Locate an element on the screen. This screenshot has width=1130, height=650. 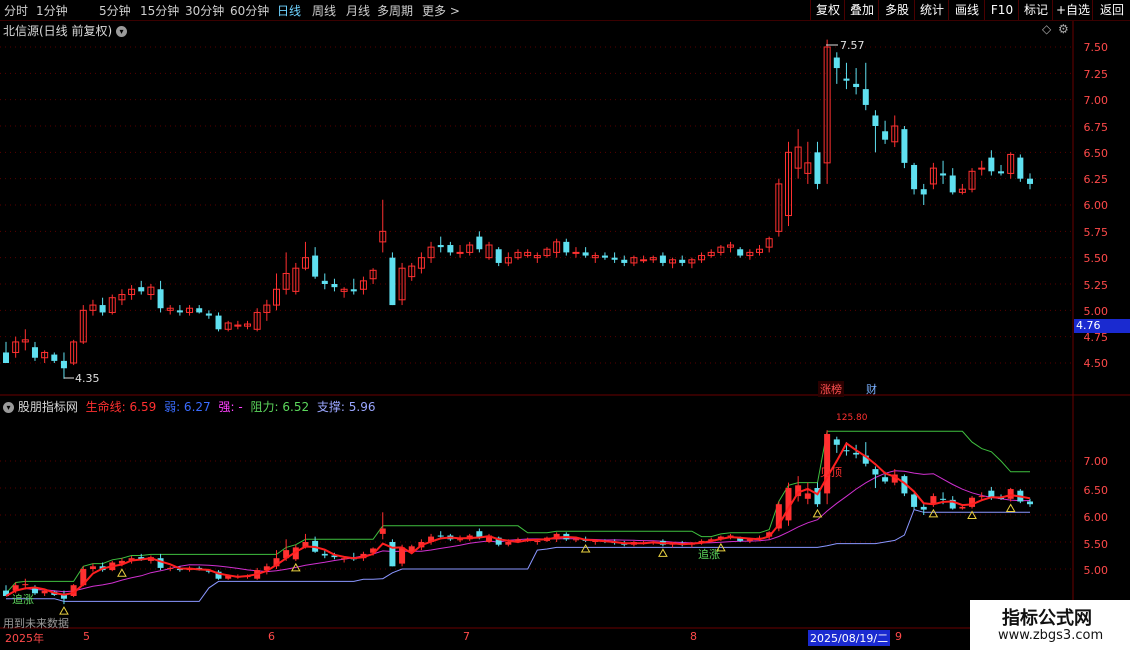
peak-label: 125.80 is located at coordinates (852, 418).